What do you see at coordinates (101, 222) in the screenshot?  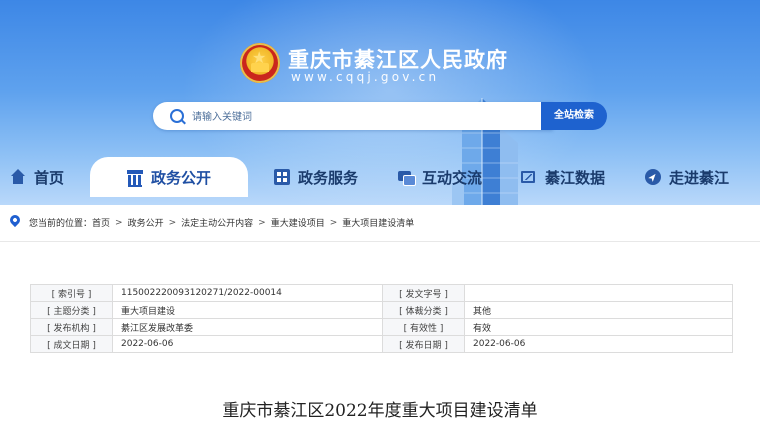 I see `breadcrumb-link-home: 首页` at bounding box center [101, 222].